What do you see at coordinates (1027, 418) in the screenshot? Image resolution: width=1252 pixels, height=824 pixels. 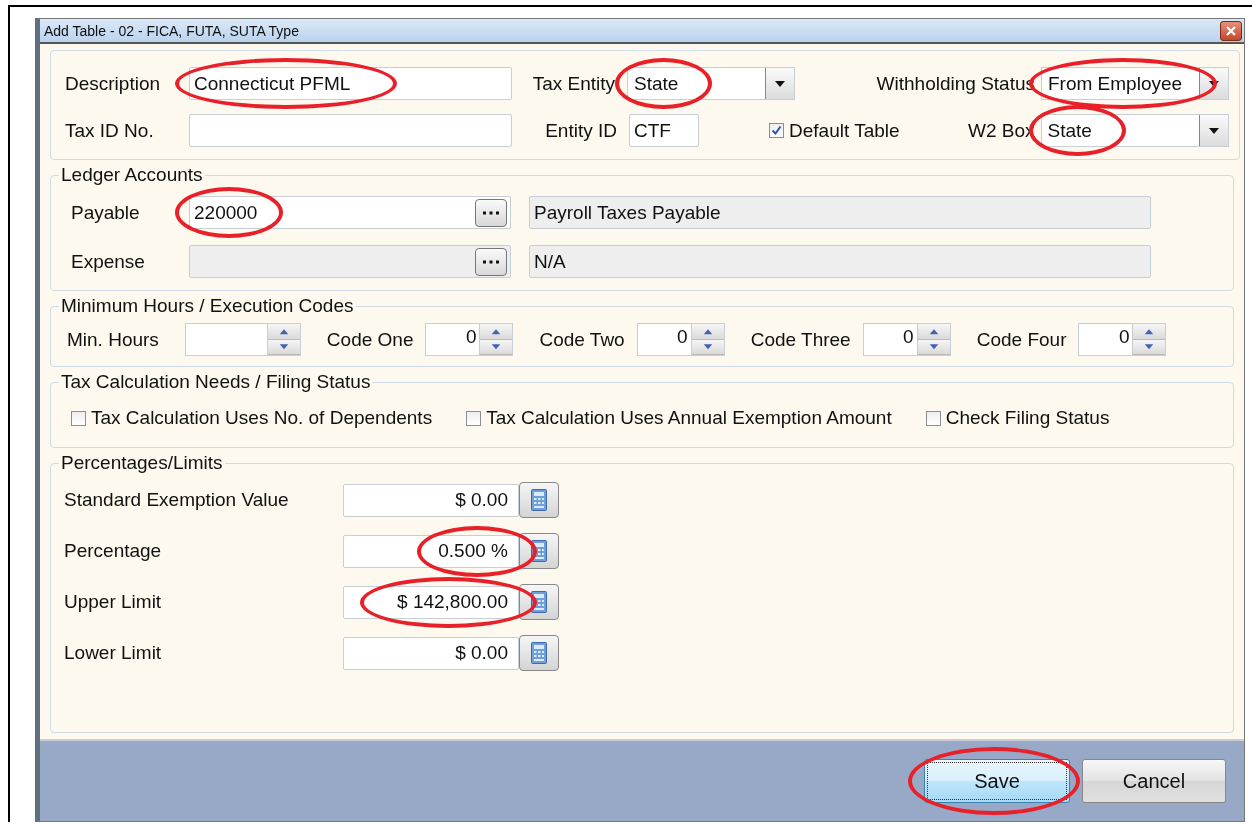 I see `checkbox-label: Check Filing Status` at bounding box center [1027, 418].